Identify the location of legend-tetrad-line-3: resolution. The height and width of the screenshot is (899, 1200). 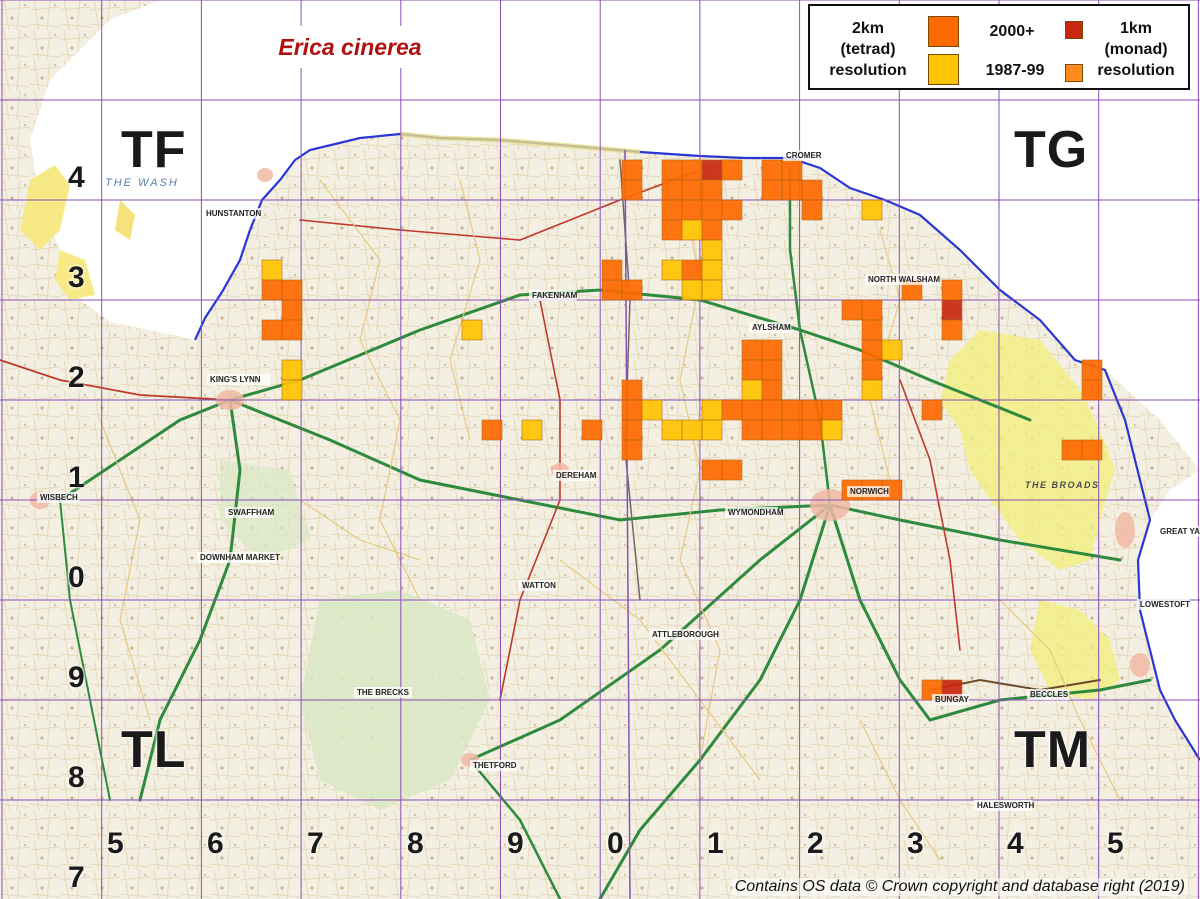
(868, 70).